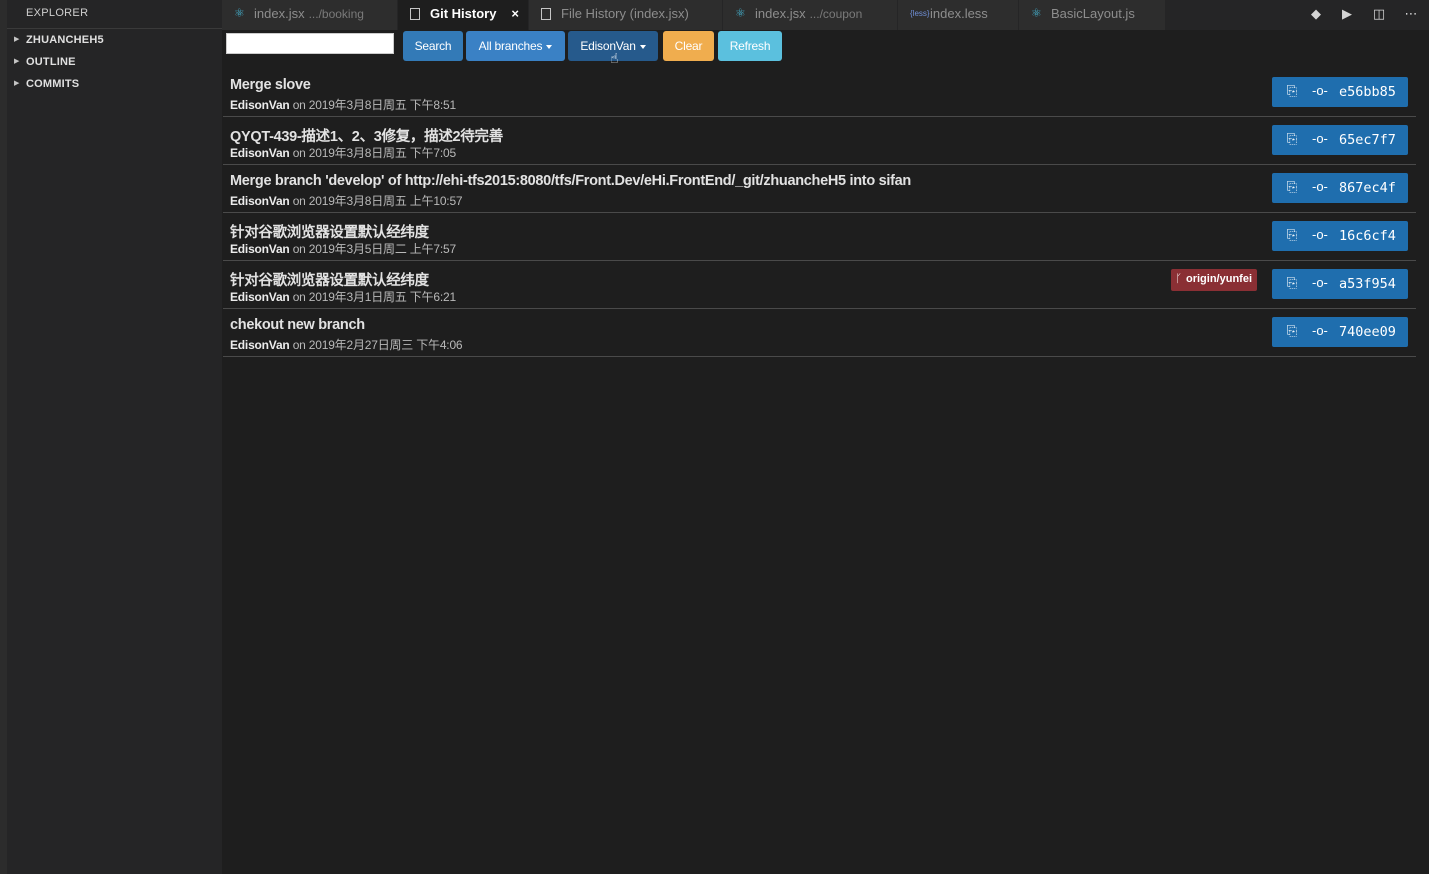 The image size is (1429, 874). Describe the element at coordinates (1214, 280) in the screenshot. I see `branch-badge: ᚴ origin/yunfei` at that location.